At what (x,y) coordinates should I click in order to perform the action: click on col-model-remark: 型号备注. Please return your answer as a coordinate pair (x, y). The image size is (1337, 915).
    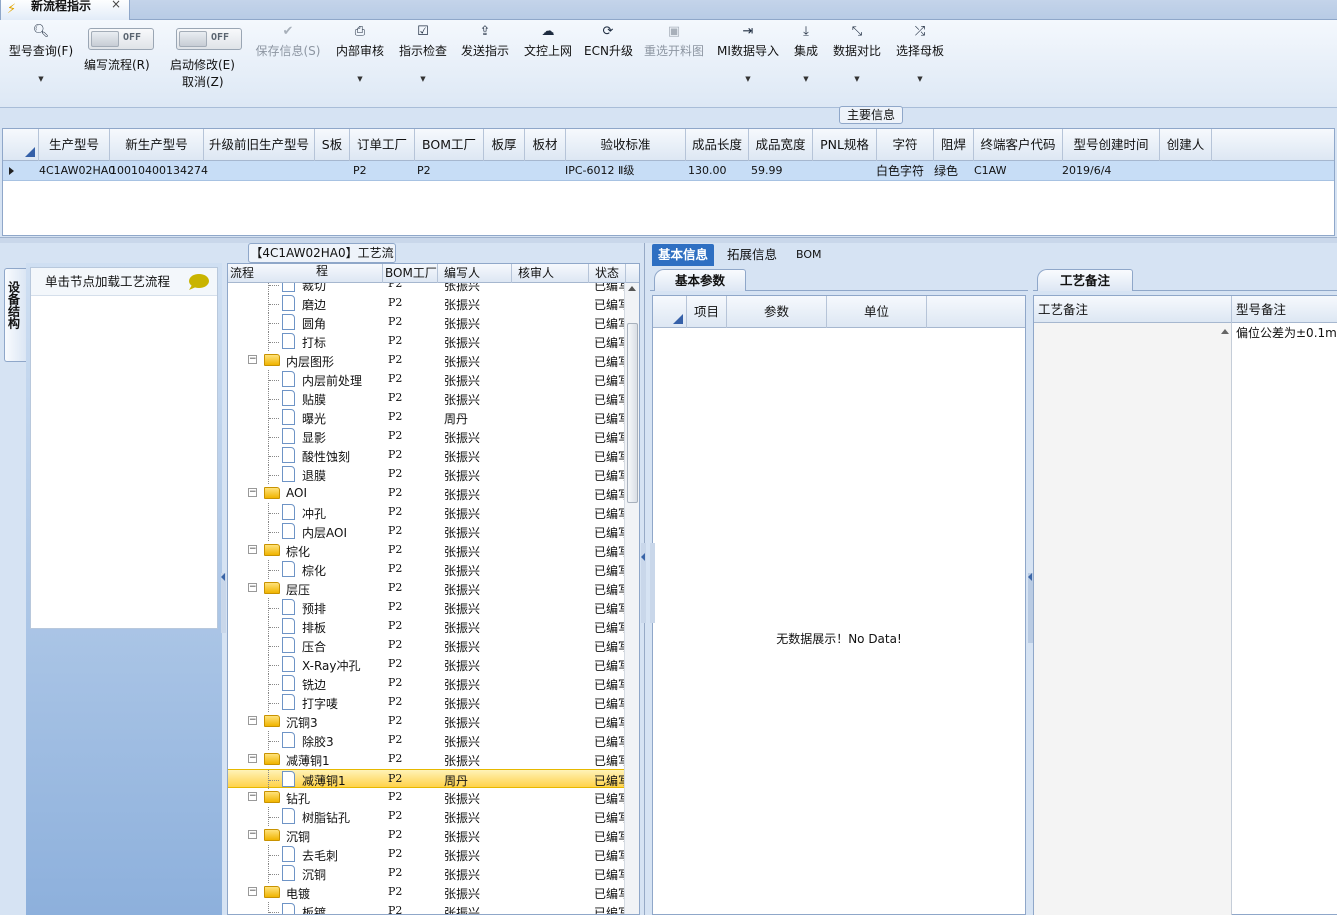
    Looking at the image, I should click on (1284, 309).